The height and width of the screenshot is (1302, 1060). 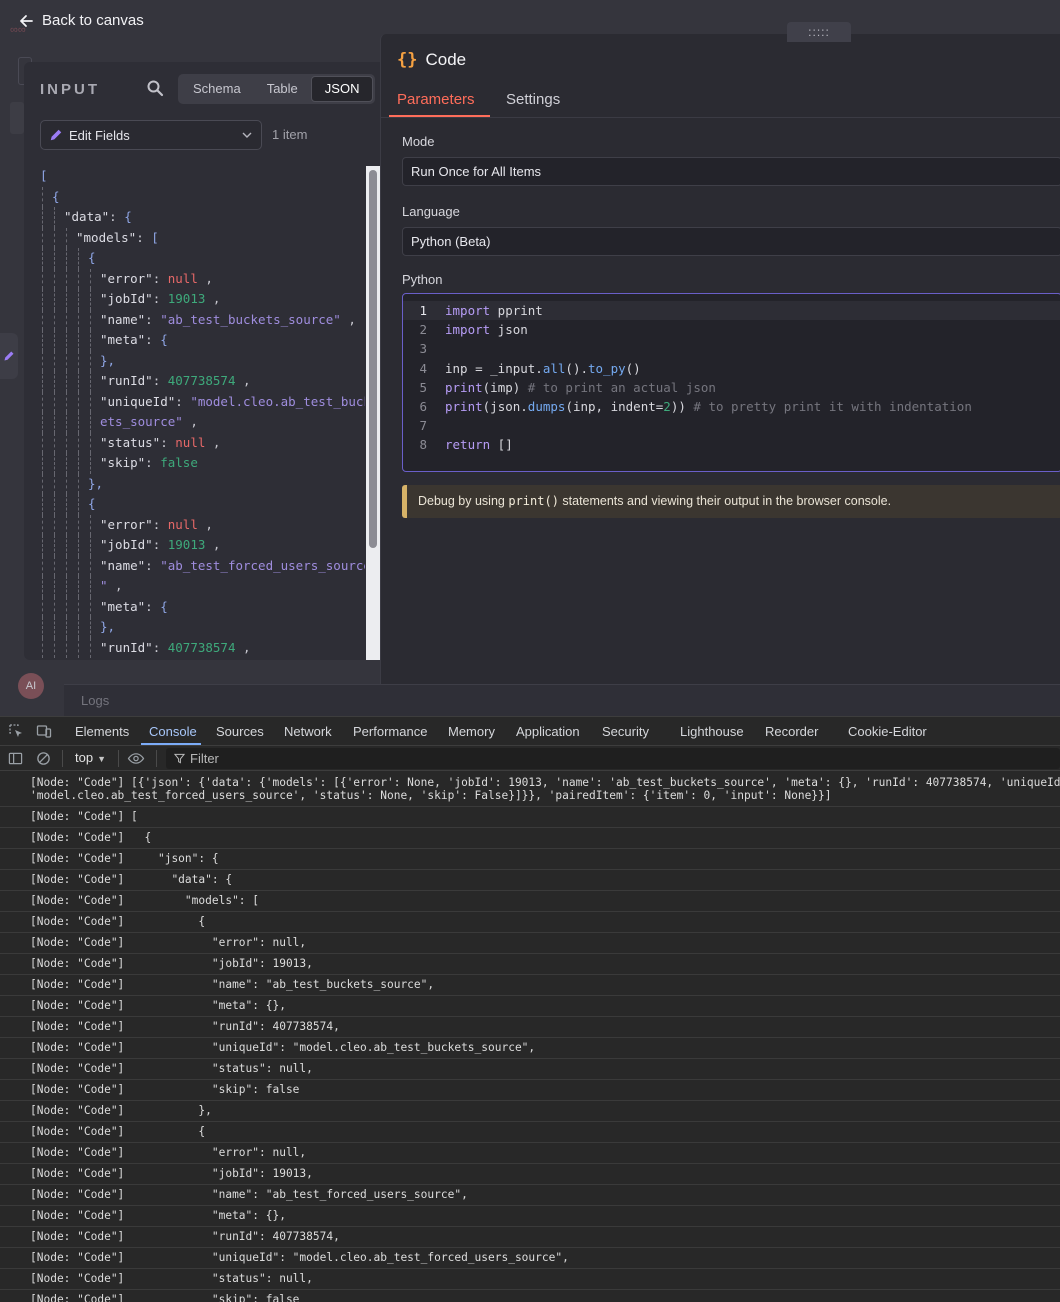 I want to click on node-title: Code, so click(x=445, y=60).